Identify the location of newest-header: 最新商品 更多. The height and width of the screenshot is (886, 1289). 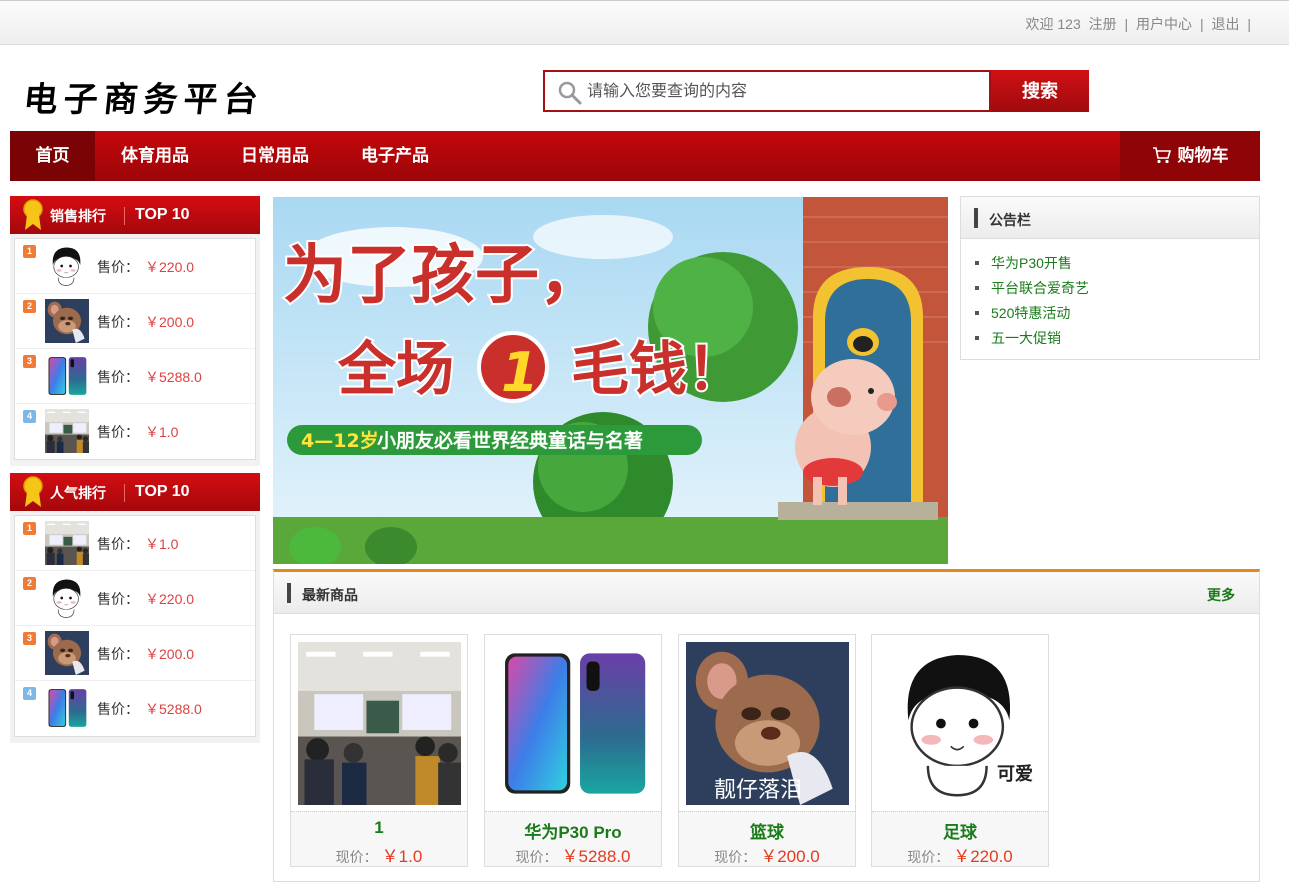
(766, 593).